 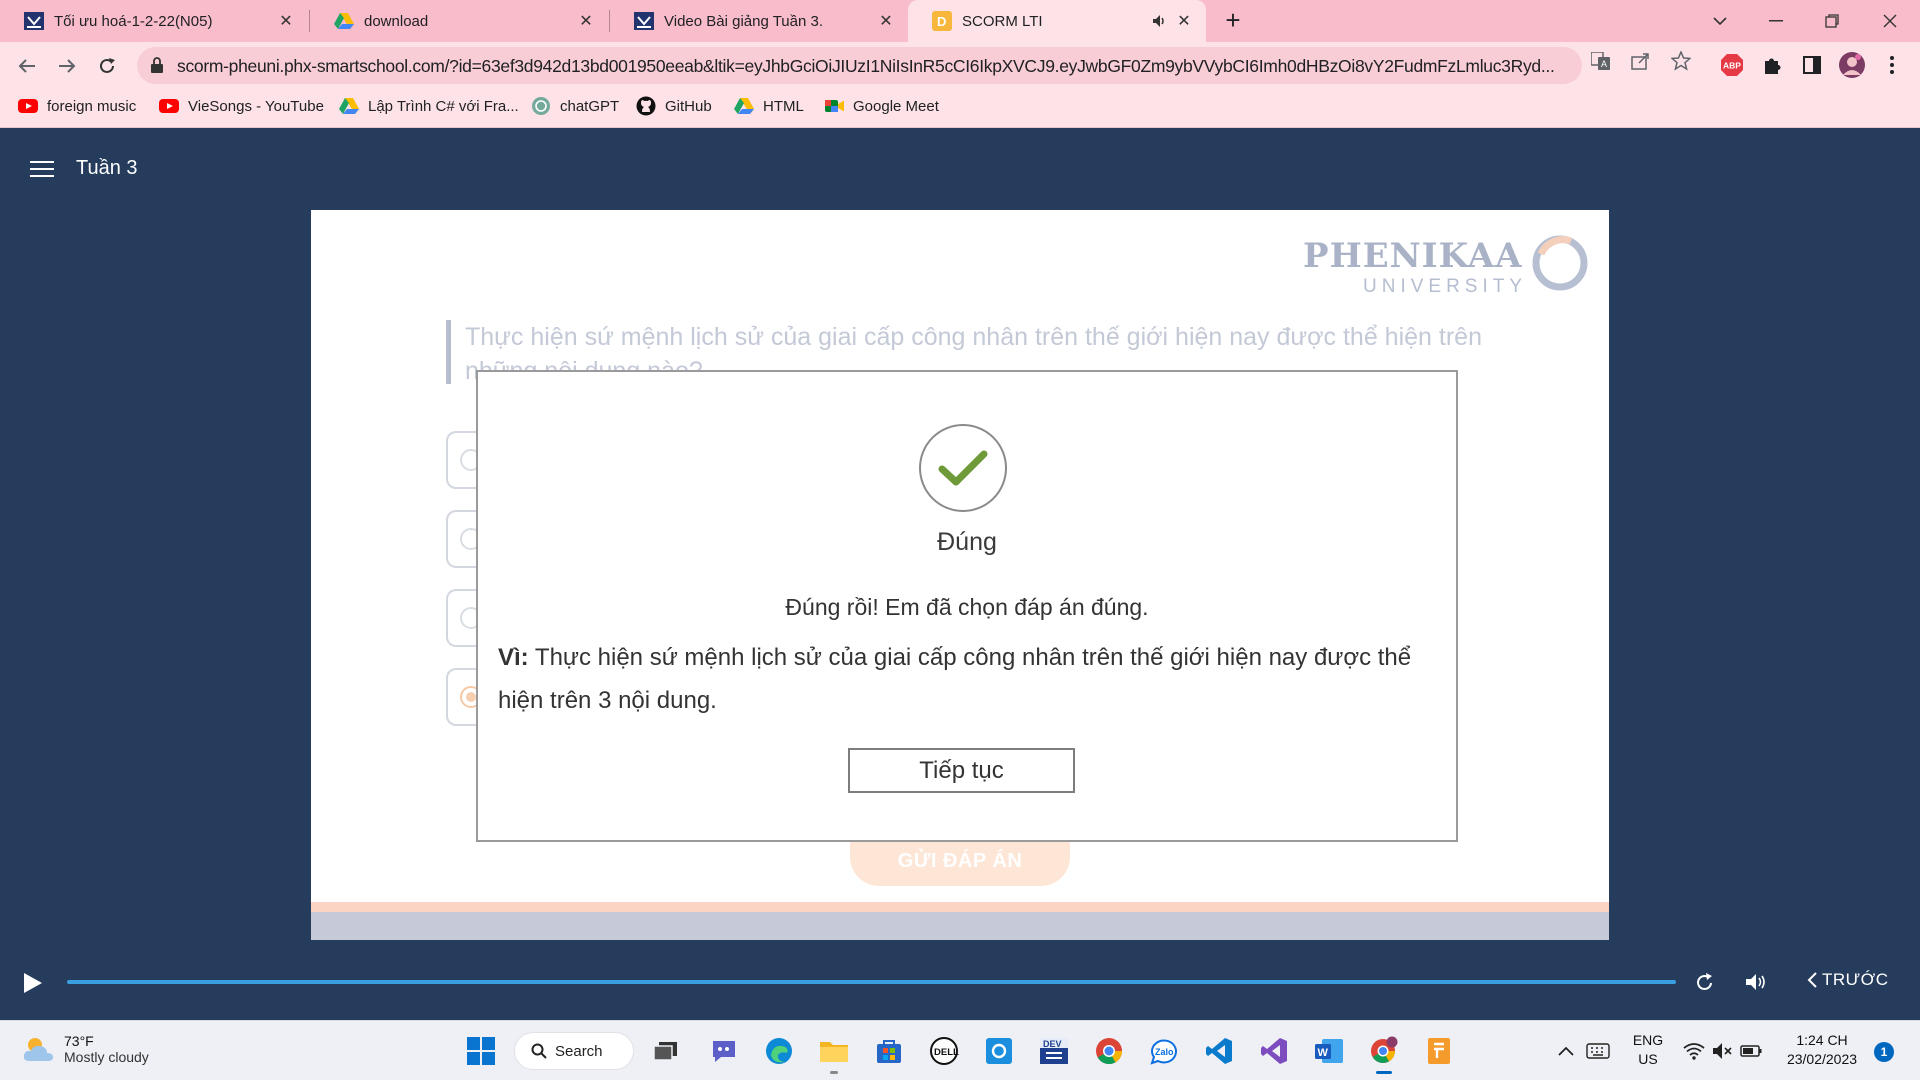 I want to click on bookmark-viesongs: VieSongs - YouTube, so click(x=241, y=106).